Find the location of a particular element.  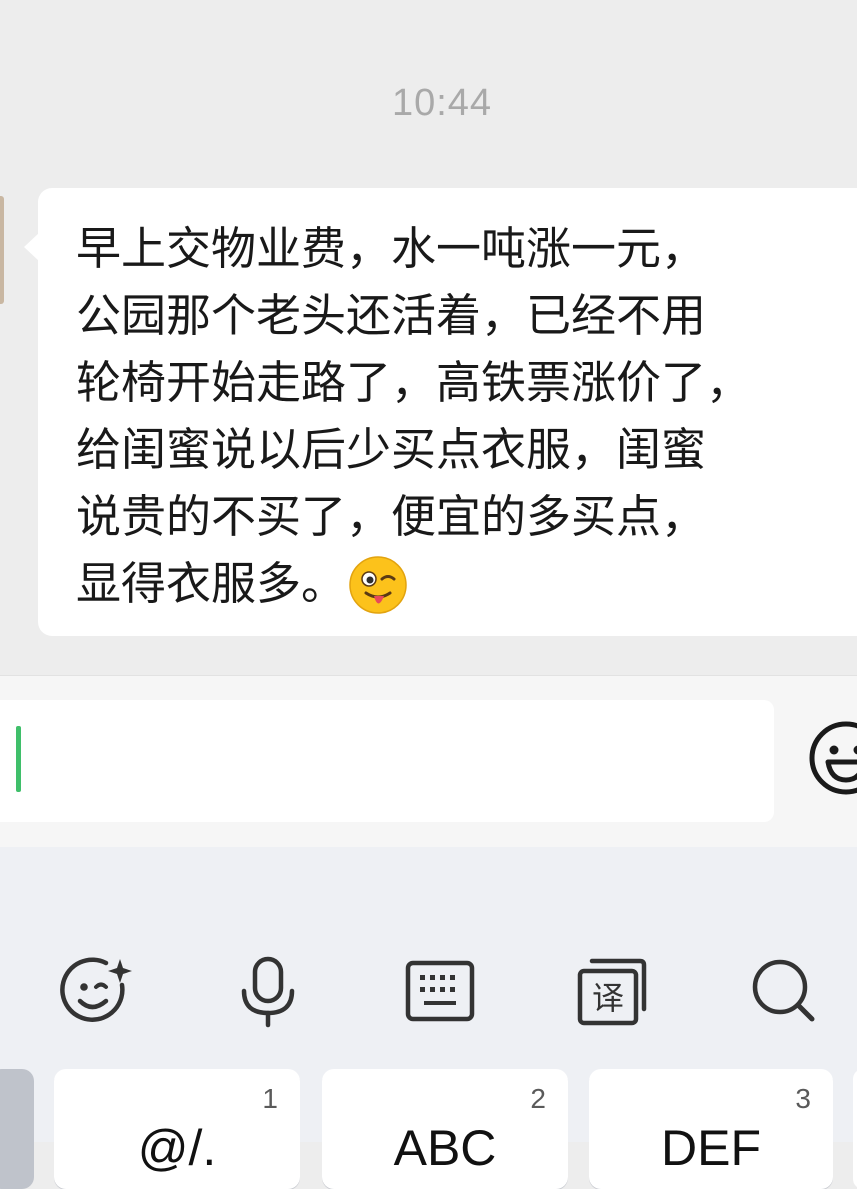

message-line-last: 显得衣服多。 is located at coordinates (461, 583).